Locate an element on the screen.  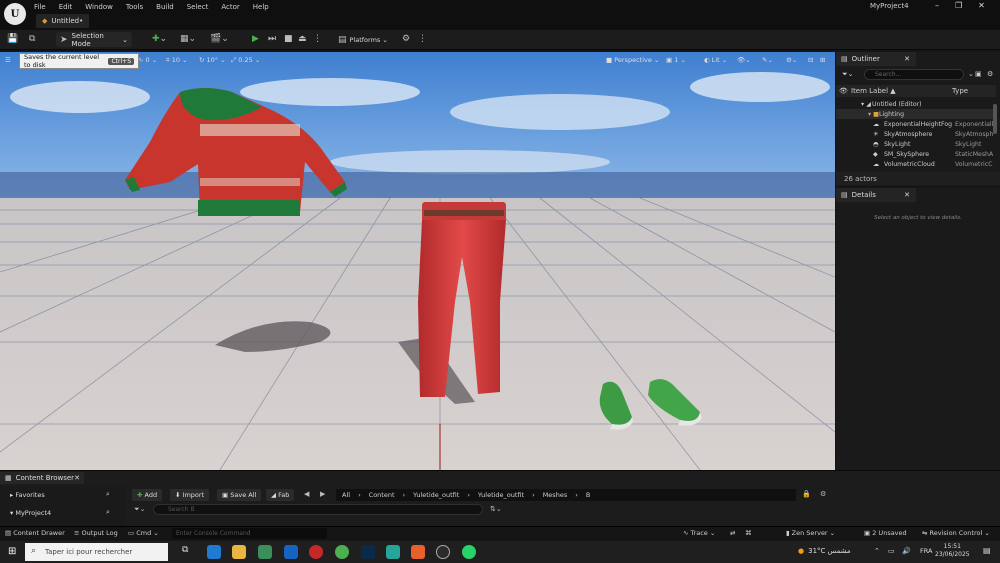
grid-snap-button: ⌗ 10 ⌄ is located at coordinates (177, 60).